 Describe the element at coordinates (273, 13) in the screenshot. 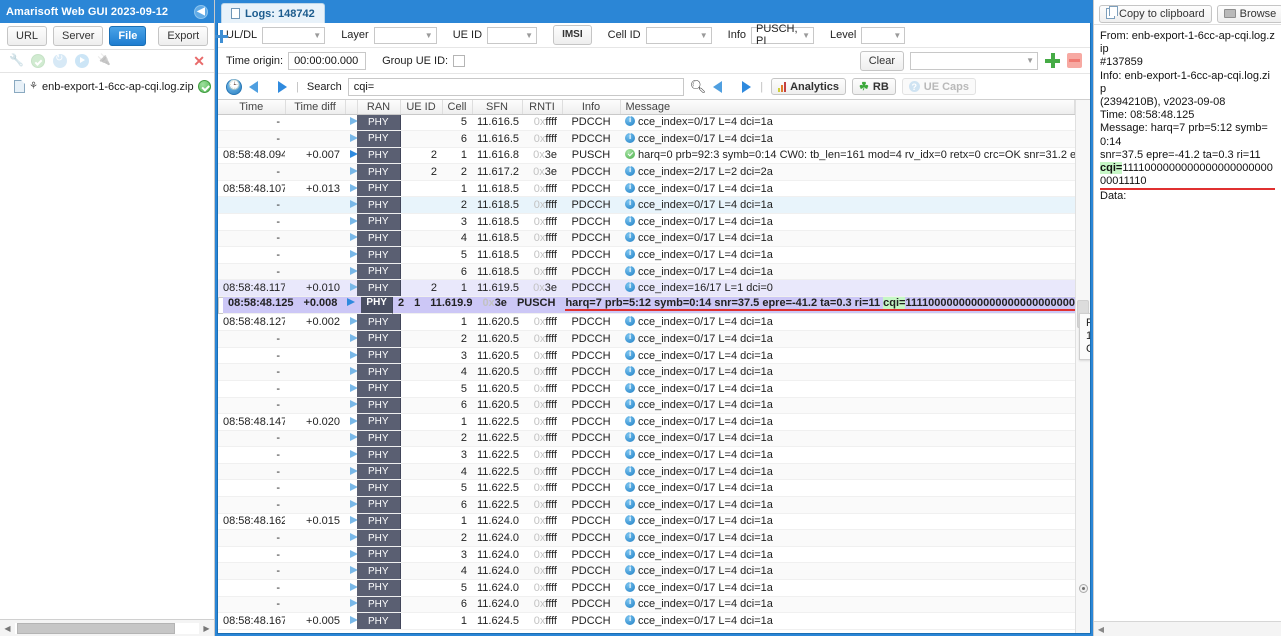

I see `tab-logs: Logs: 148742` at that location.